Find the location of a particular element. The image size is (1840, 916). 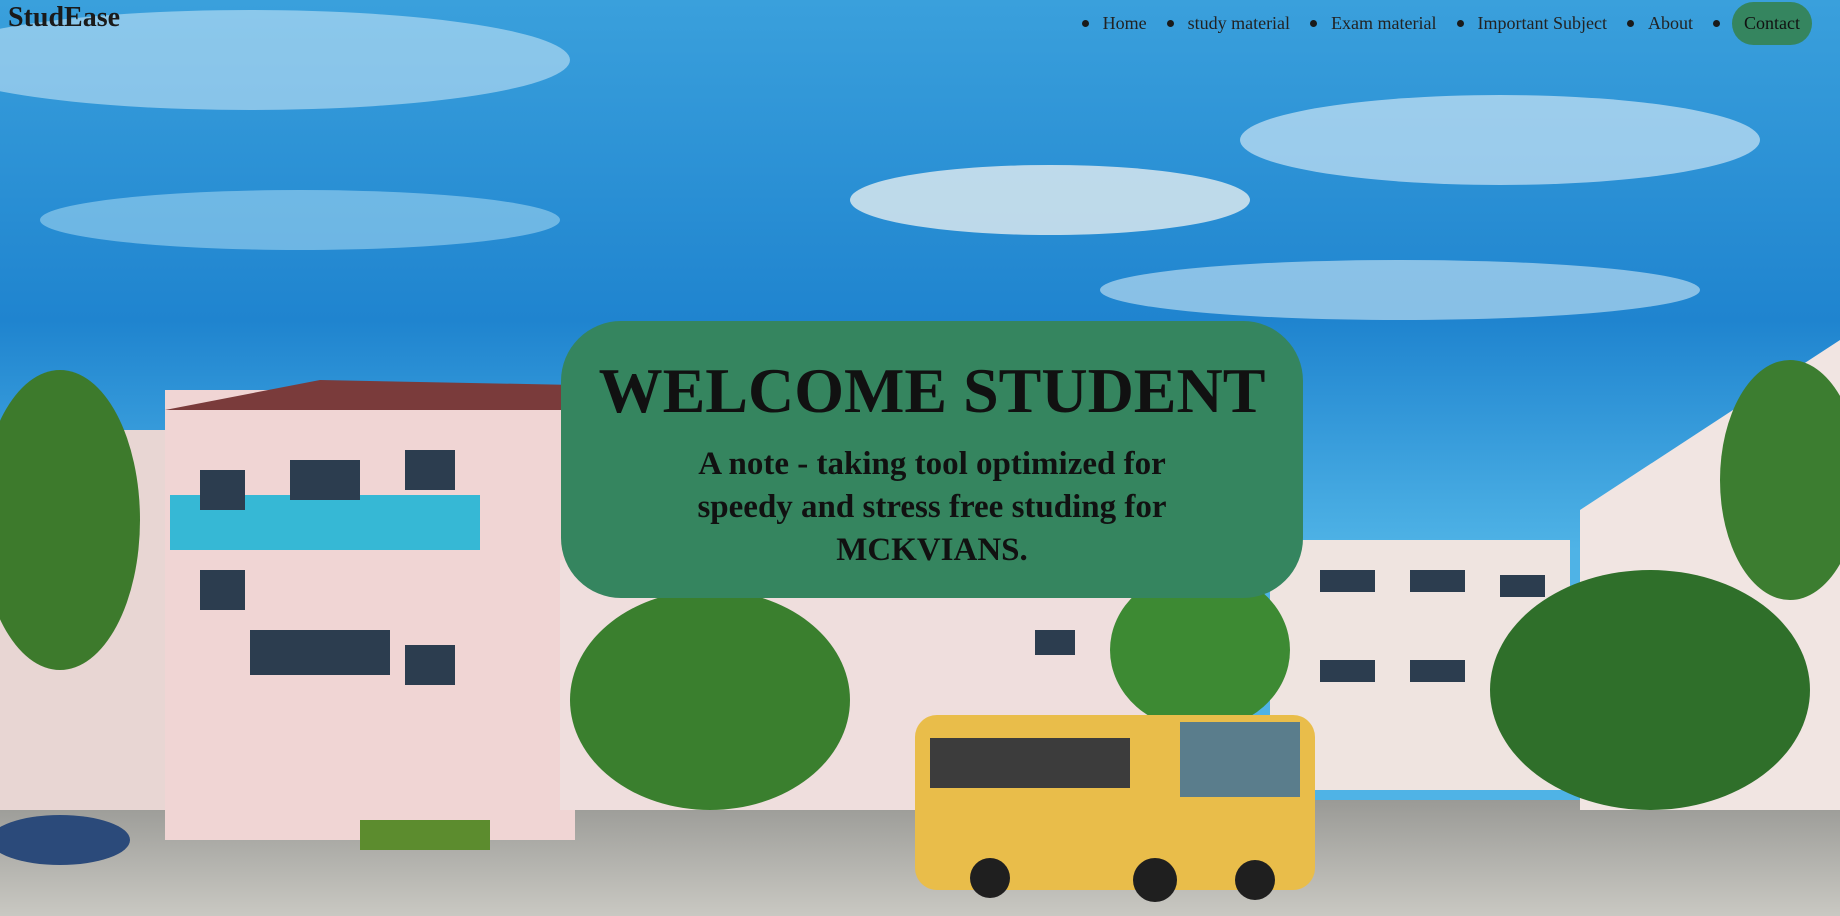

nav-link-home: Home is located at coordinates (1125, 23).